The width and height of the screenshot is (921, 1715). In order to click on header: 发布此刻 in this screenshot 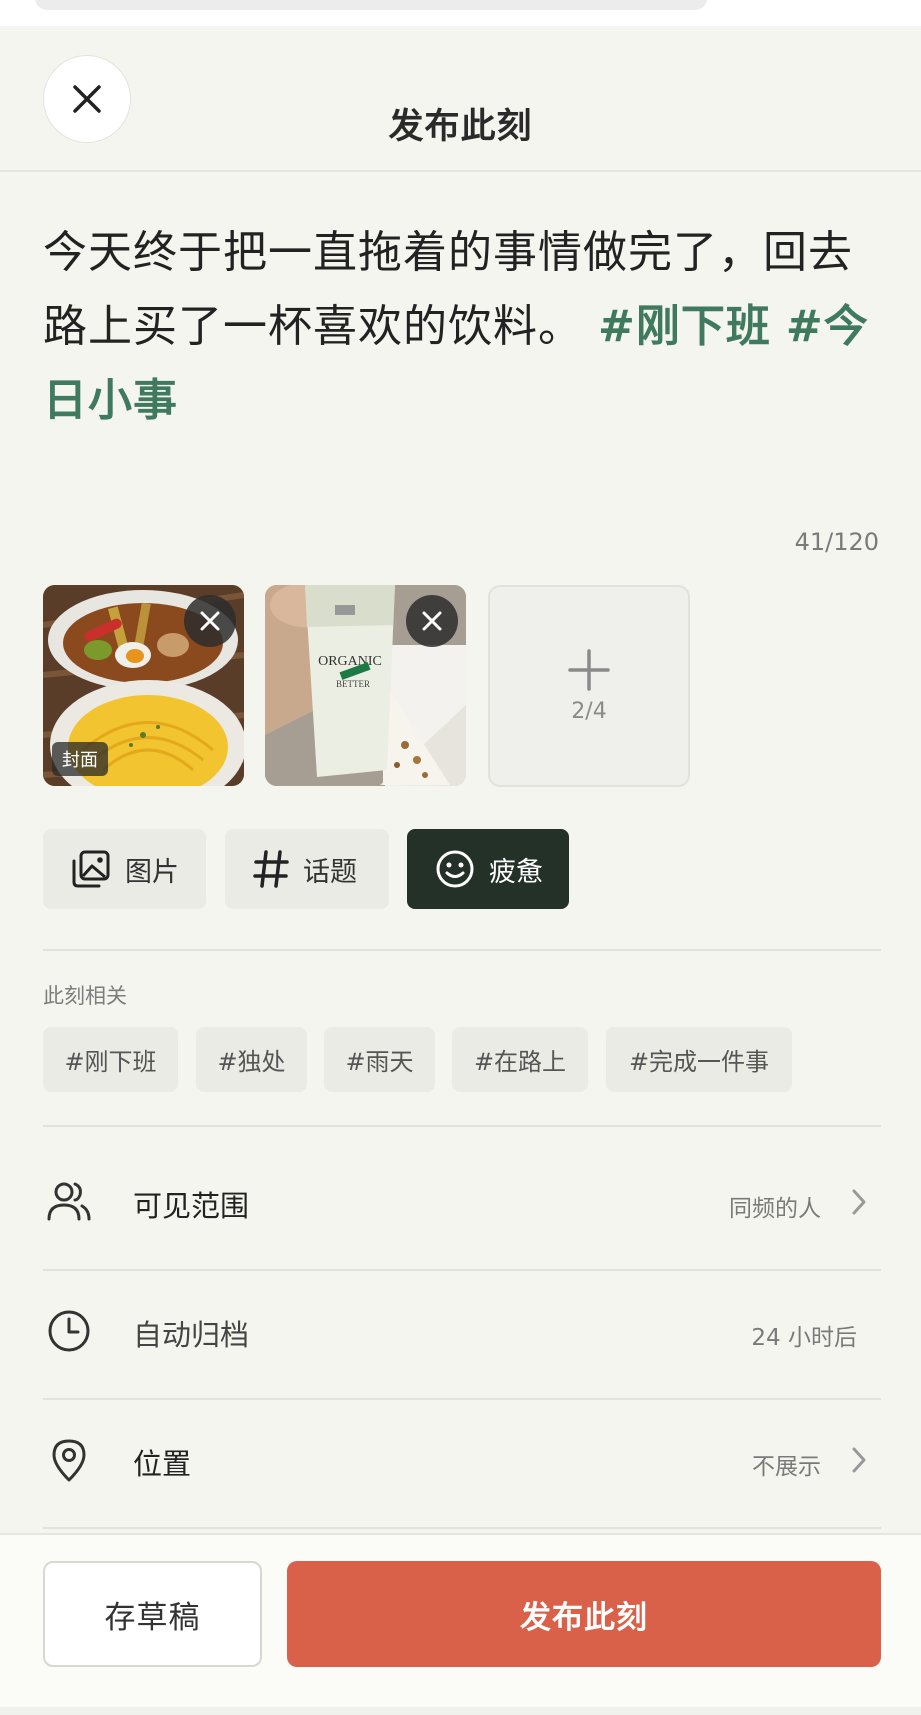, I will do `click(460, 99)`.